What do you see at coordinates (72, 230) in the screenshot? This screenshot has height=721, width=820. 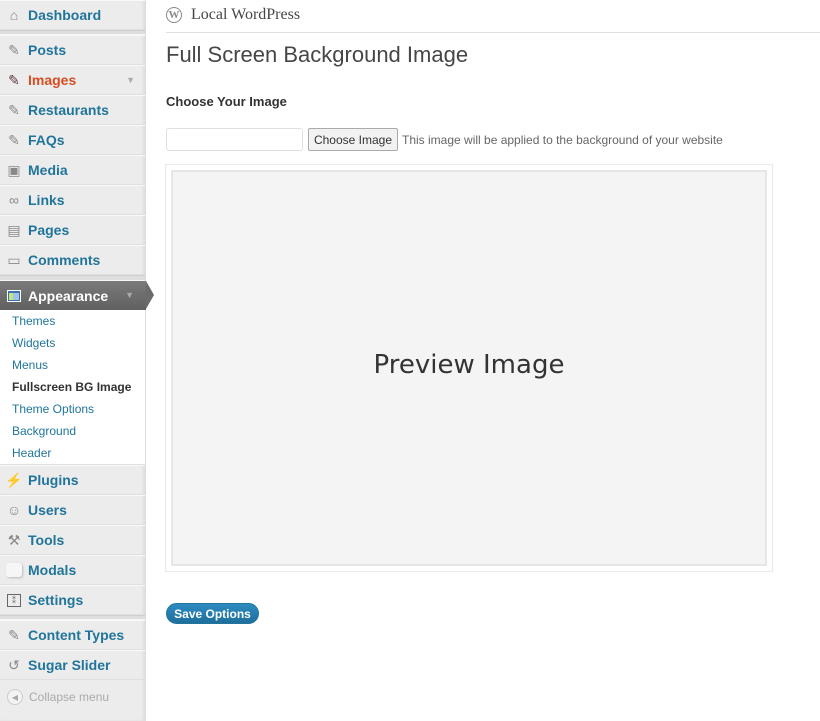 I see `menu-pages: ▤ Pages` at bounding box center [72, 230].